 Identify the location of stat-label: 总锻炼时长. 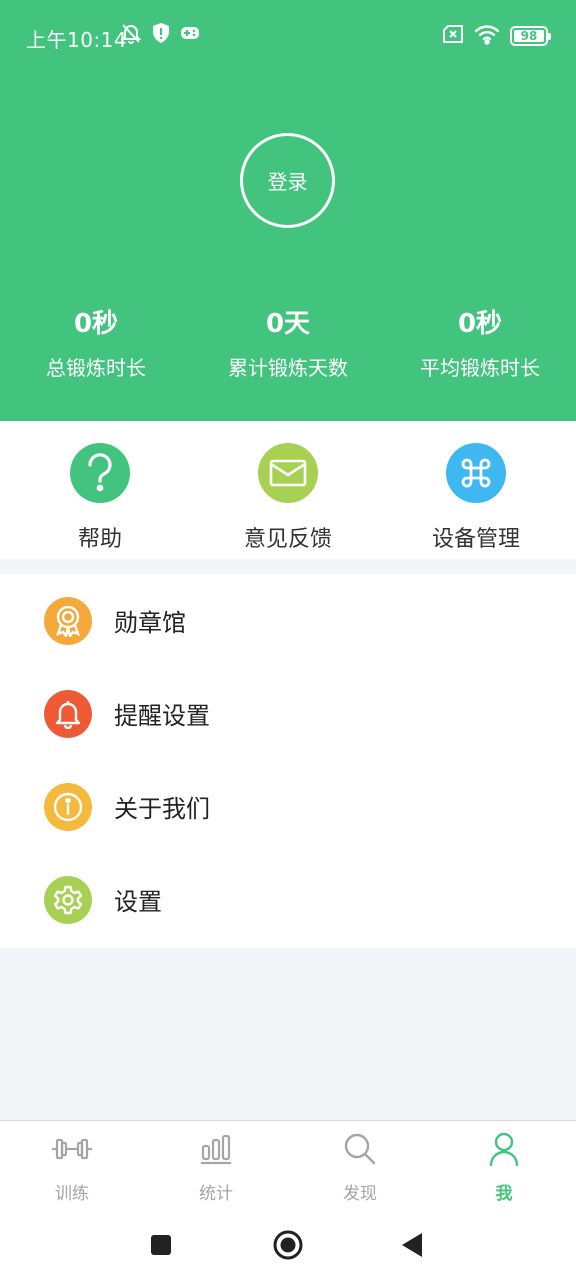
(96, 368).